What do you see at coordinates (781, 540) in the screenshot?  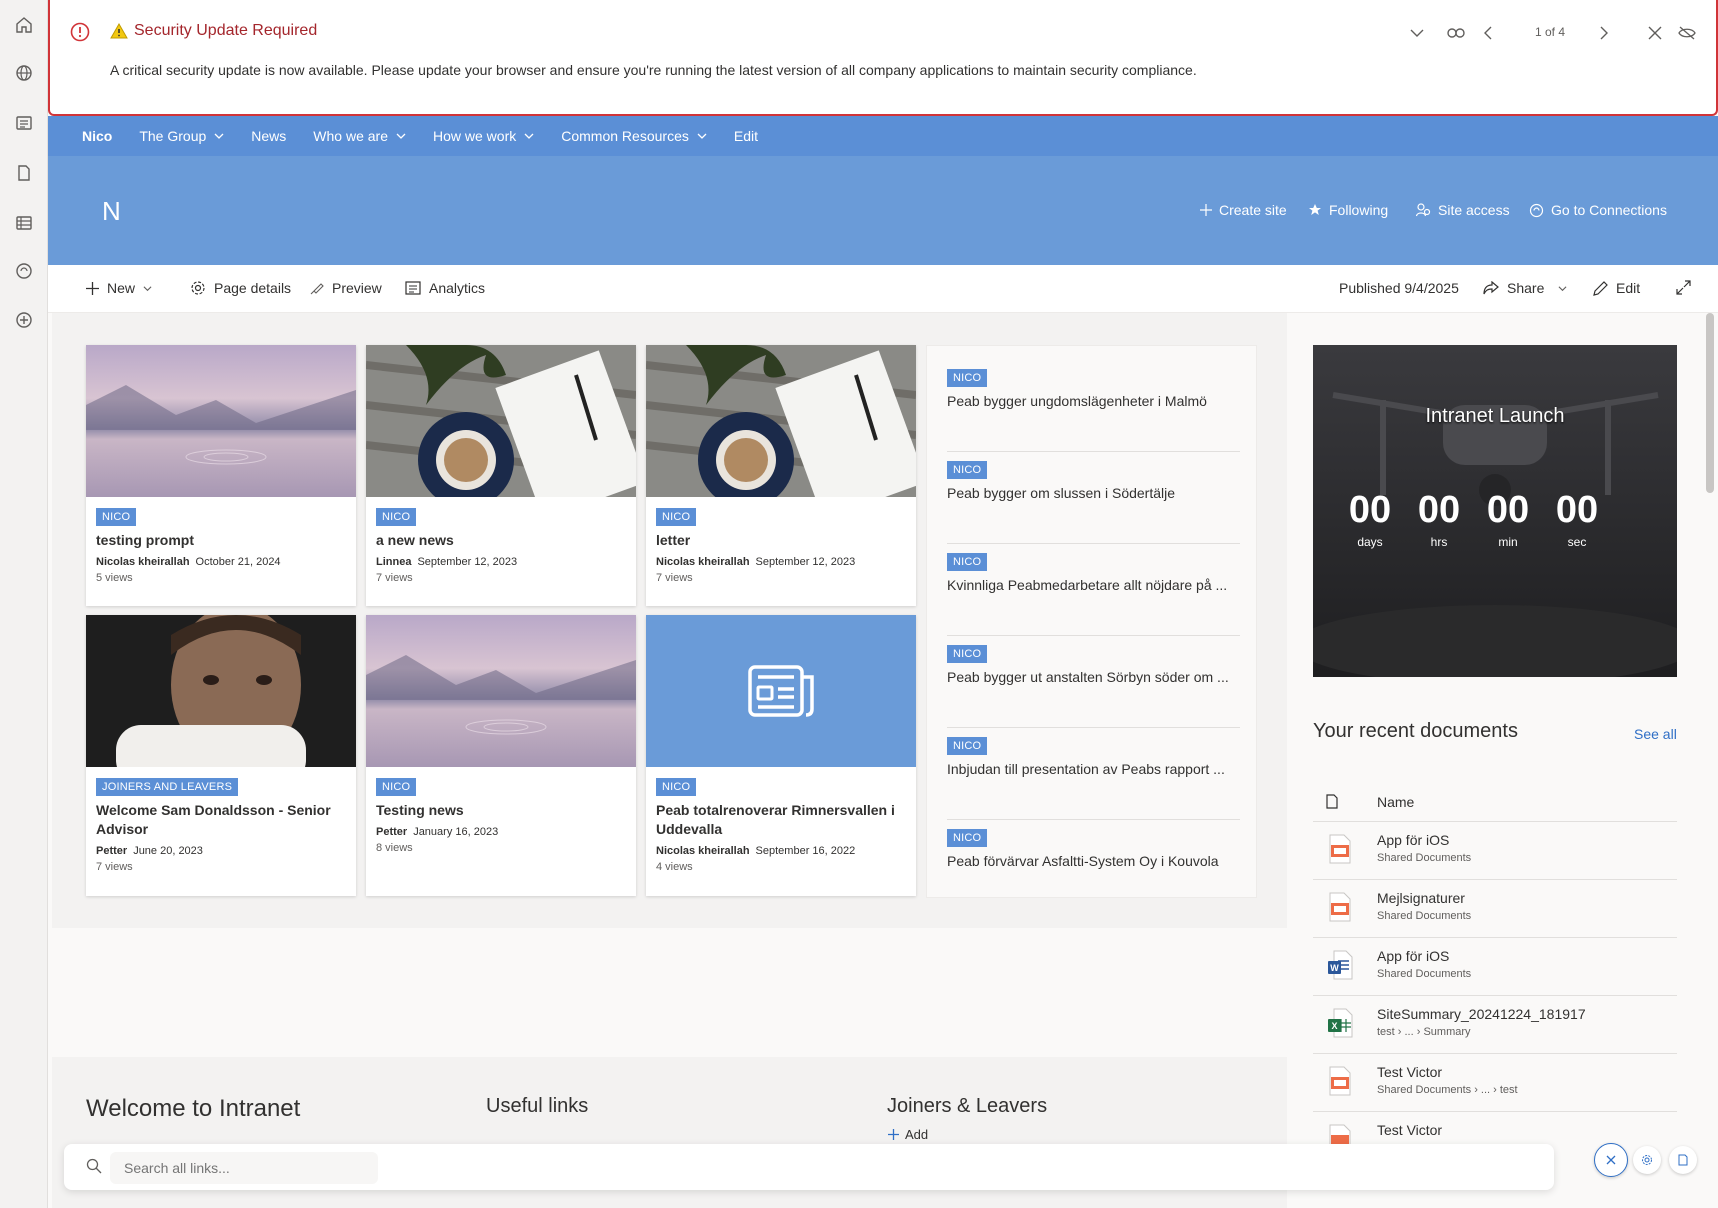 I see `card-title: letter` at bounding box center [781, 540].